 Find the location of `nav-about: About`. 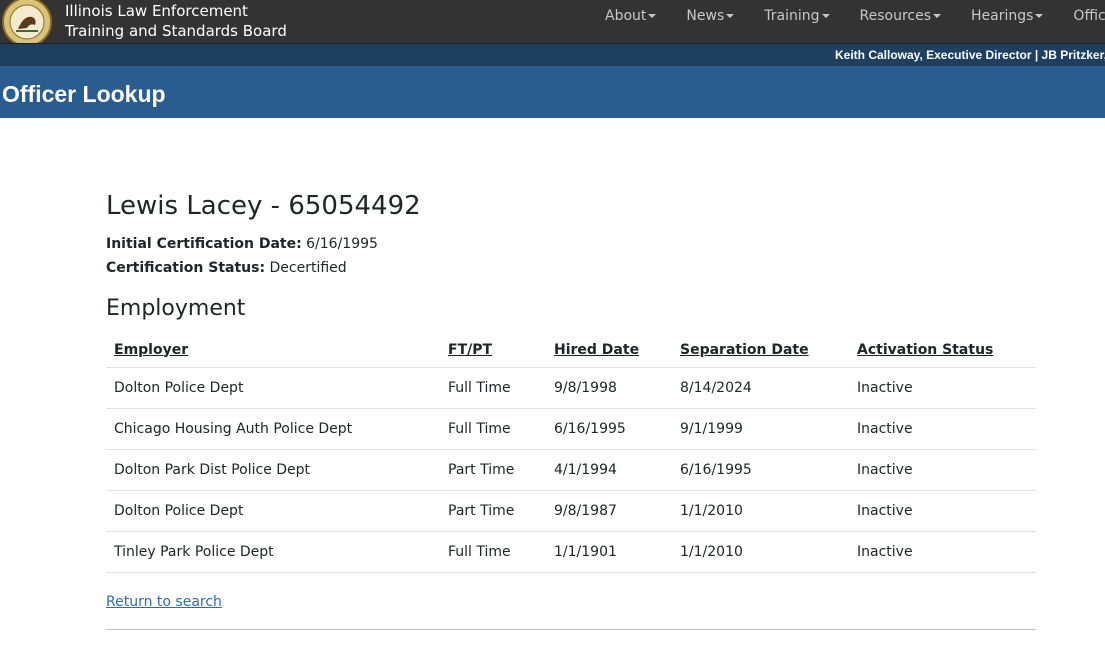

nav-about: About is located at coordinates (630, 16).